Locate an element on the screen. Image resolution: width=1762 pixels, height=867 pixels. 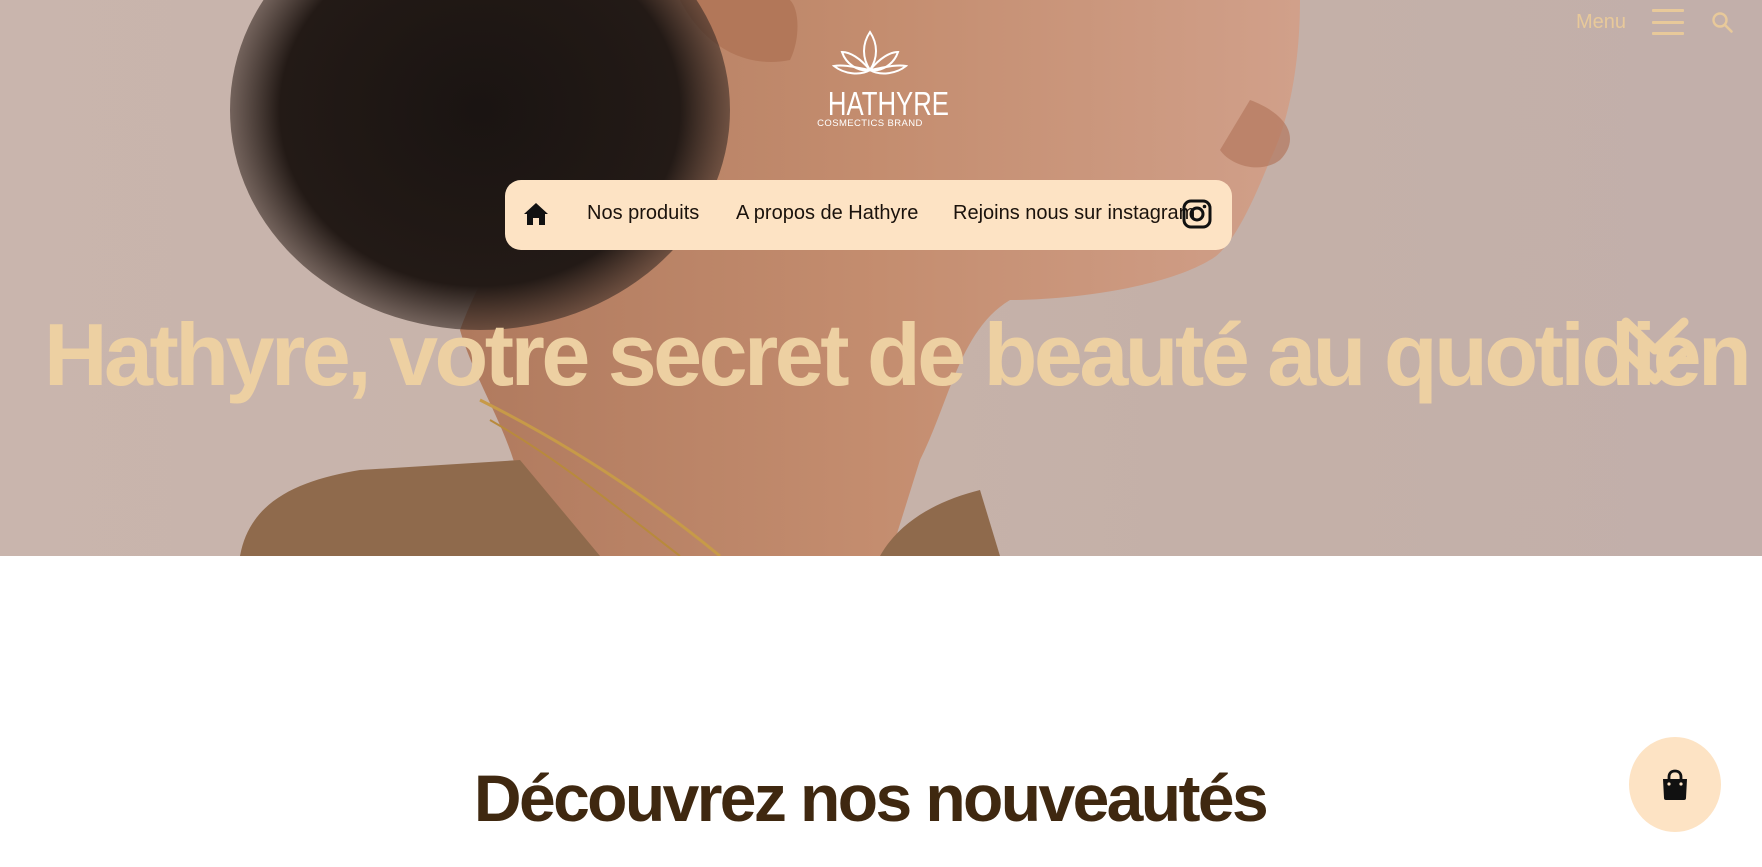
nav-link-instagram: Rejoins nous sur instagram is located at coordinates (1074, 213).